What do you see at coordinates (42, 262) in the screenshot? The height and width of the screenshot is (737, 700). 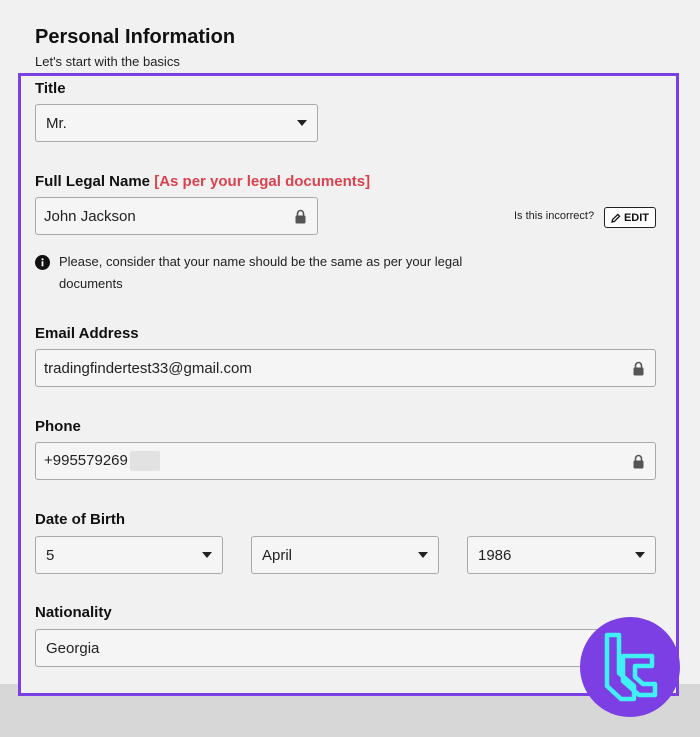 I see `info-icon` at bounding box center [42, 262].